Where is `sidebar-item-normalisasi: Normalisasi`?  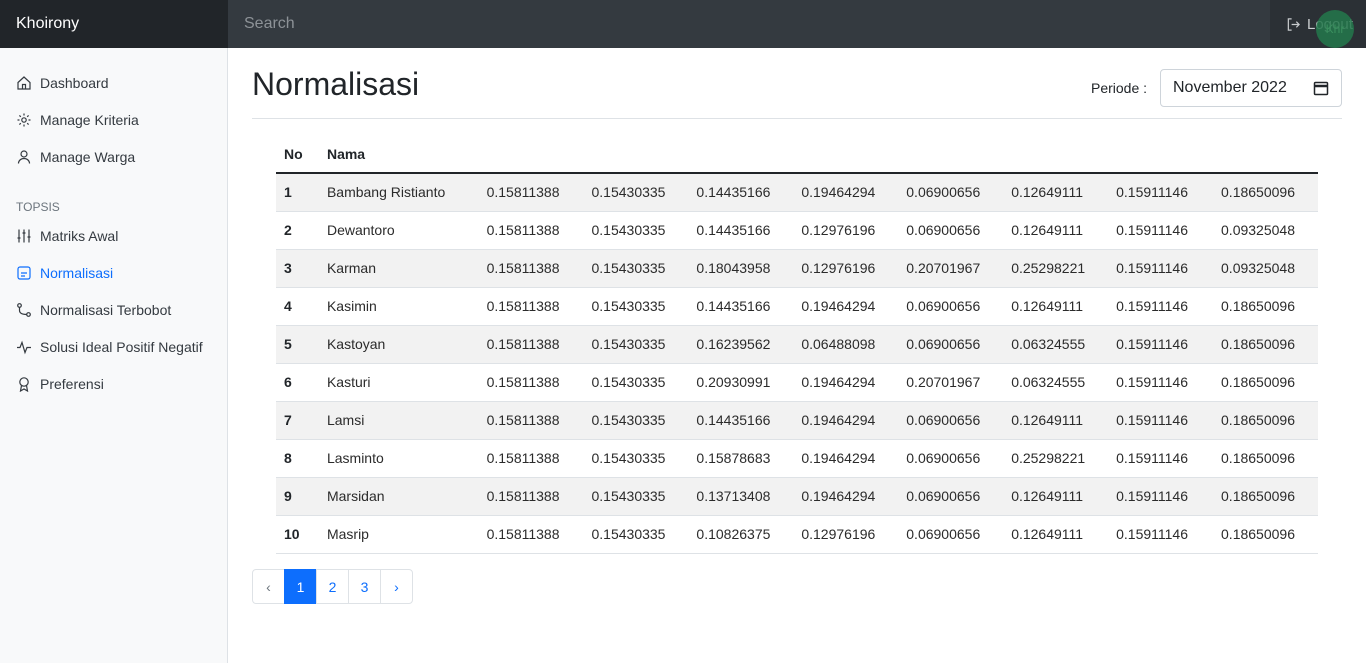 sidebar-item-normalisasi: Normalisasi is located at coordinates (64, 273).